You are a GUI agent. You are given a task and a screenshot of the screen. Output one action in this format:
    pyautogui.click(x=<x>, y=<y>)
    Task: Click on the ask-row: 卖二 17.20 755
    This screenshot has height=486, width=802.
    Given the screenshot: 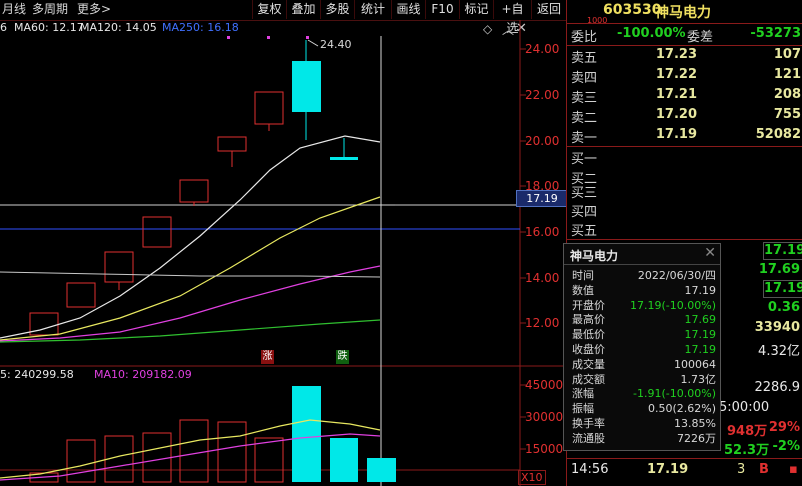 What is the action you would take?
    pyautogui.click(x=686, y=116)
    